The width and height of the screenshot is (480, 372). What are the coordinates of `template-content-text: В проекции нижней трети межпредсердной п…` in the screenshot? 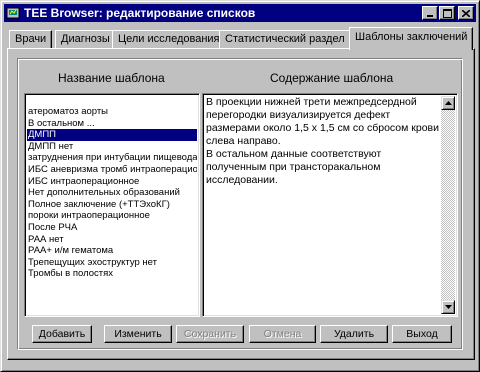 It's located at (323, 141).